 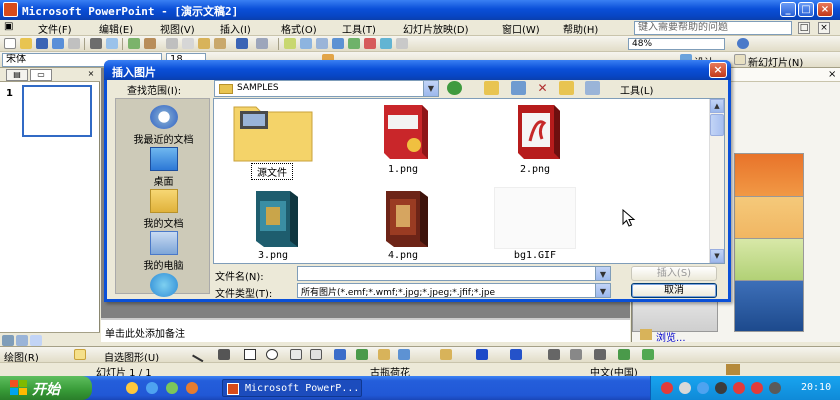 What do you see at coordinates (648, 354) in the screenshot?
I see `3d-style-icon` at bounding box center [648, 354].